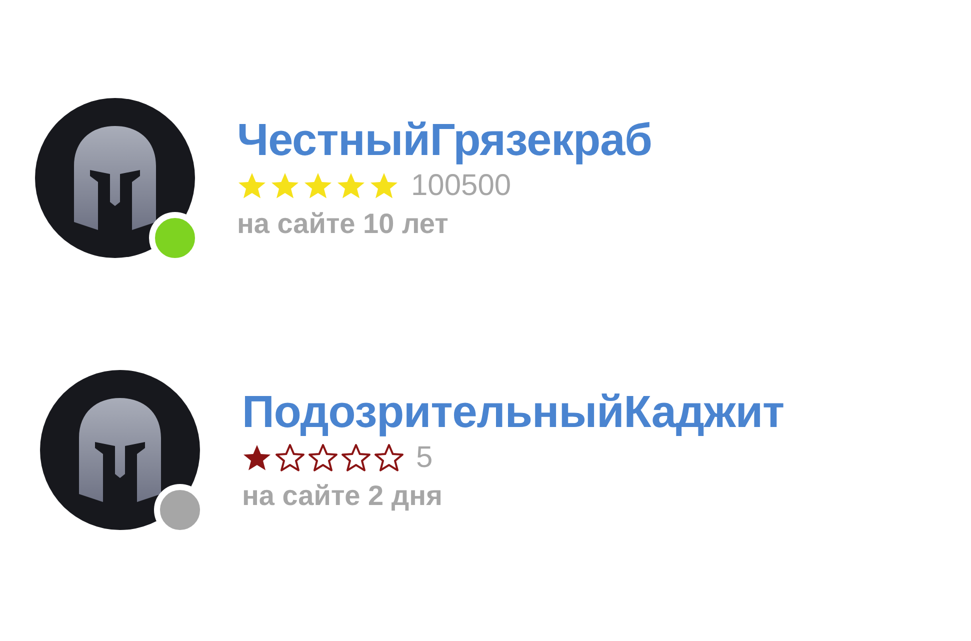 This screenshot has width=971, height=641. What do you see at coordinates (461, 185) in the screenshot?
I see `rating-count: 100500` at bounding box center [461, 185].